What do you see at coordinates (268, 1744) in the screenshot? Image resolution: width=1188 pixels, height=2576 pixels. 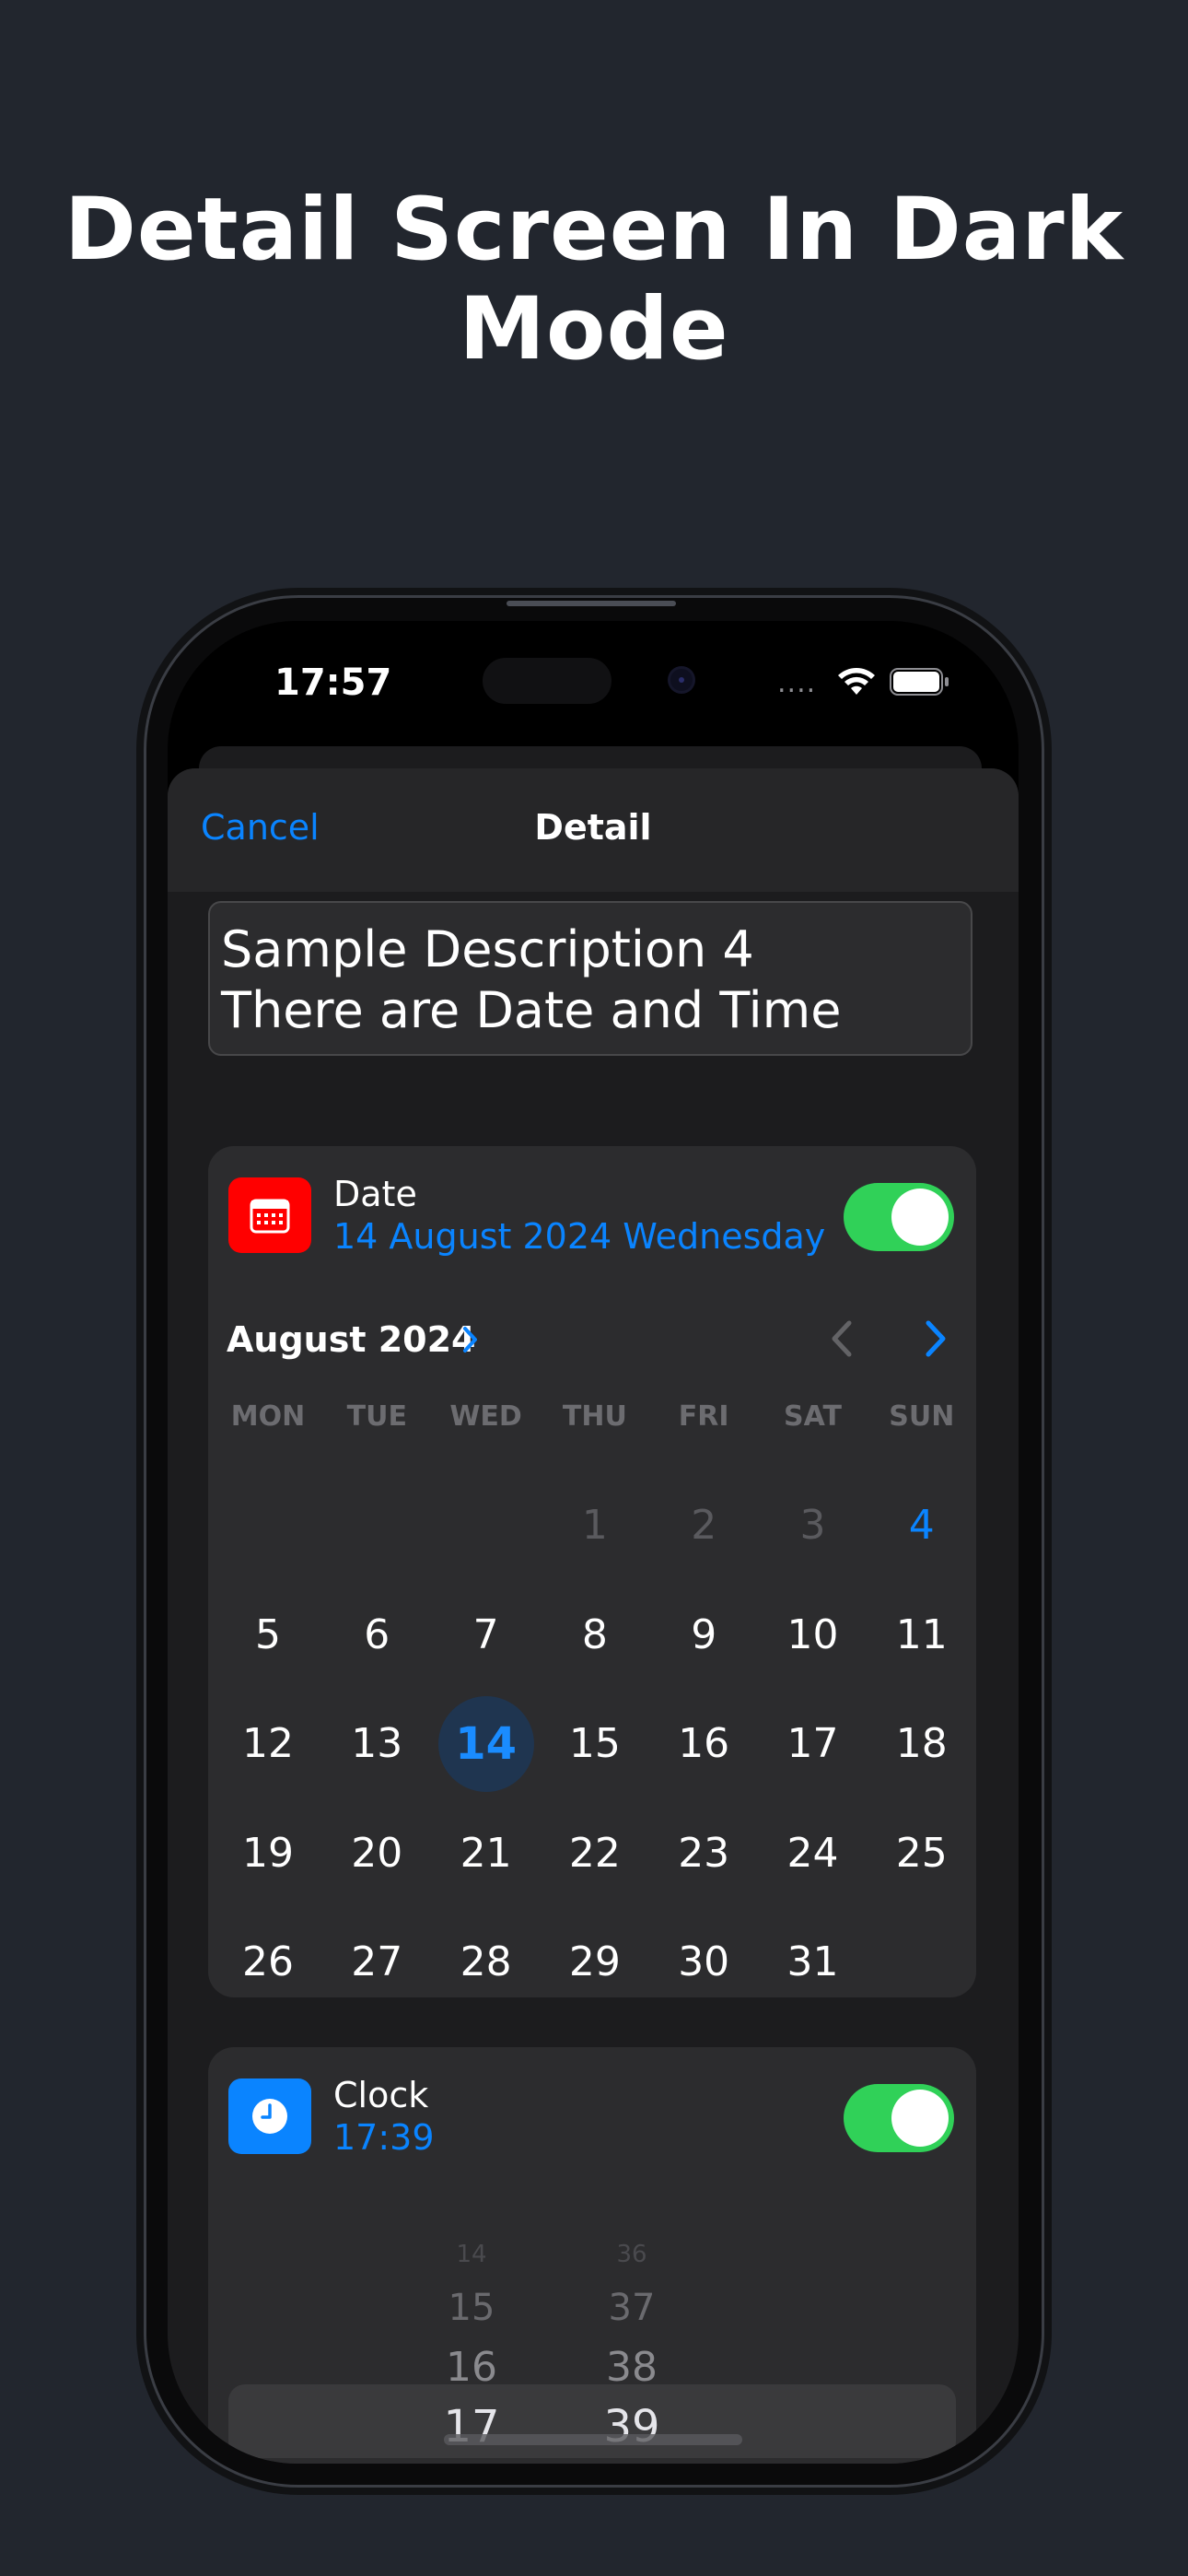 I see `calendar-day-12: 12` at bounding box center [268, 1744].